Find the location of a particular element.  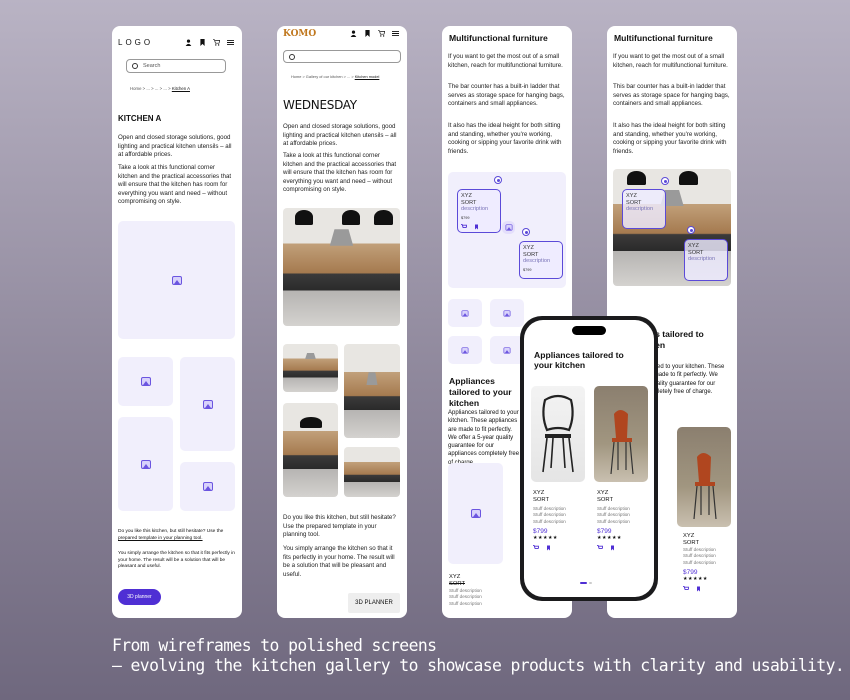

page-title: KITCHEN A is located at coordinates (140, 118).